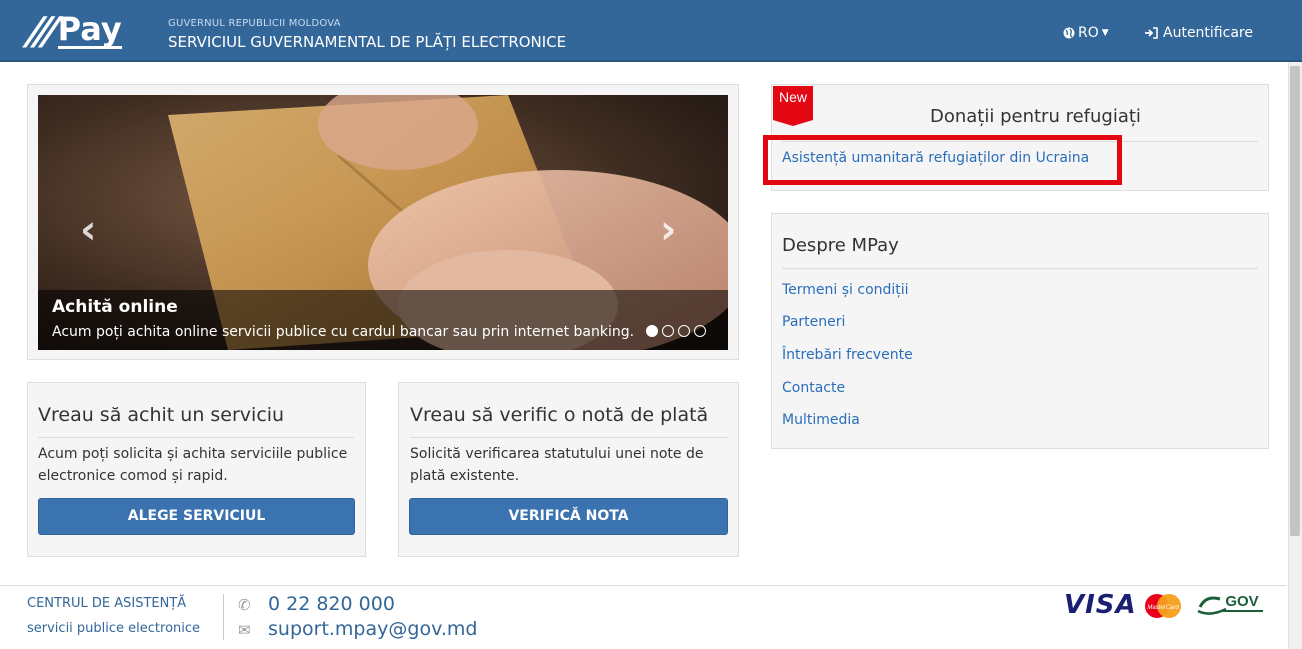  Describe the element at coordinates (840, 245) in the screenshot. I see `about-title: Despre MPay` at that location.